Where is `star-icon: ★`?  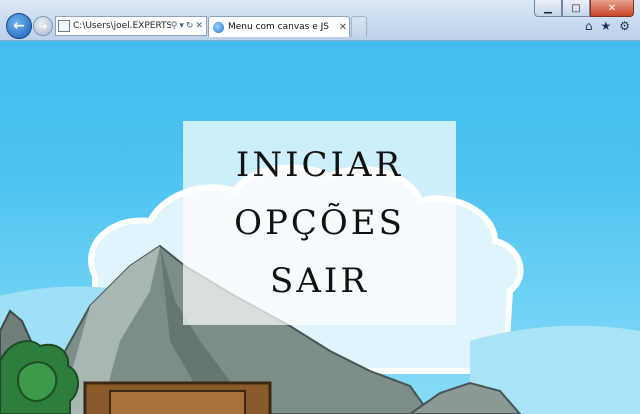 star-icon: ★ is located at coordinates (605, 26).